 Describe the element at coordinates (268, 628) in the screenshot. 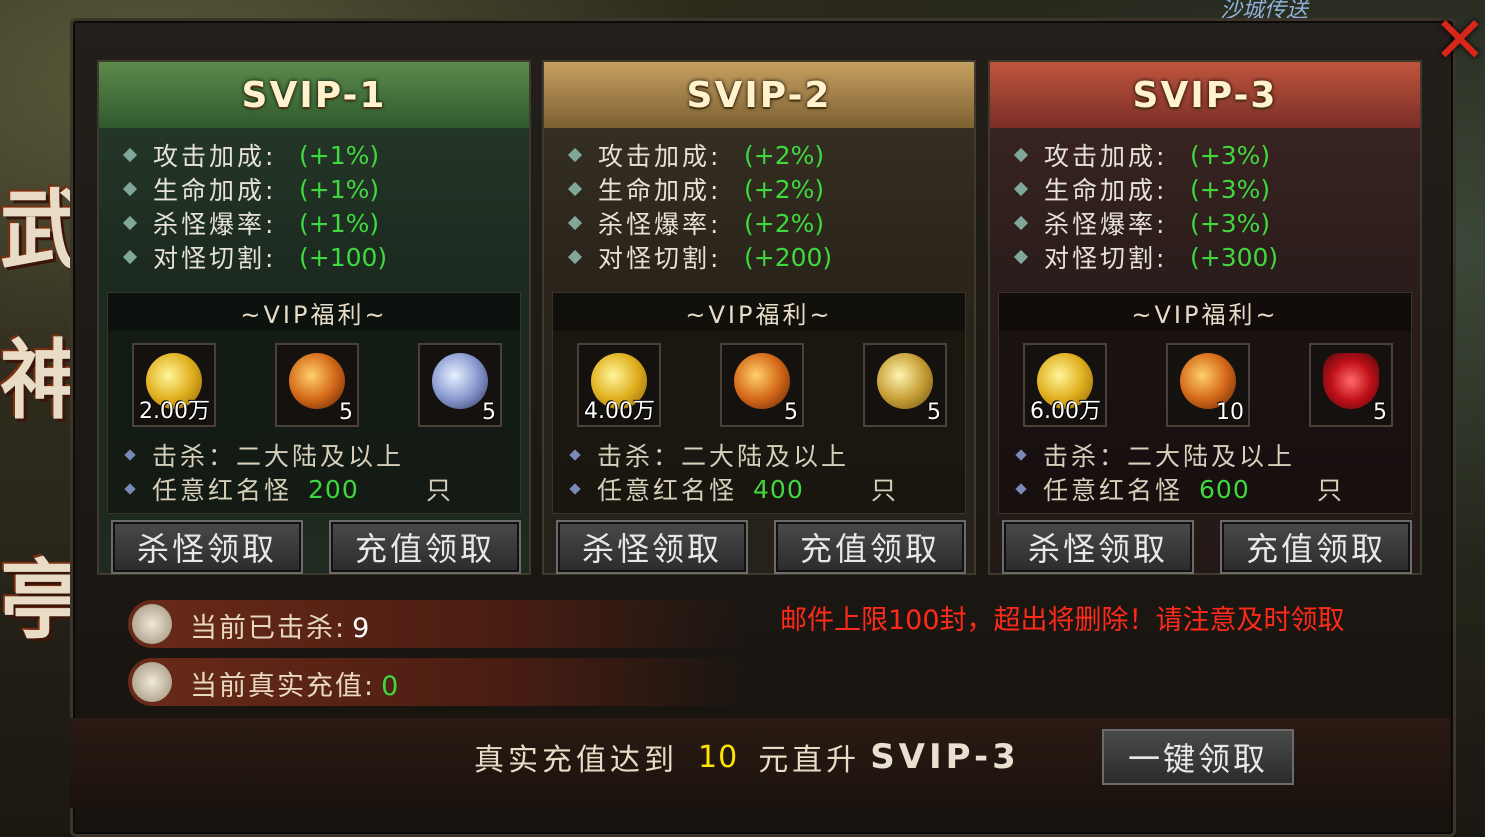

I see `kill-count-label: 当前已击杀:` at that location.